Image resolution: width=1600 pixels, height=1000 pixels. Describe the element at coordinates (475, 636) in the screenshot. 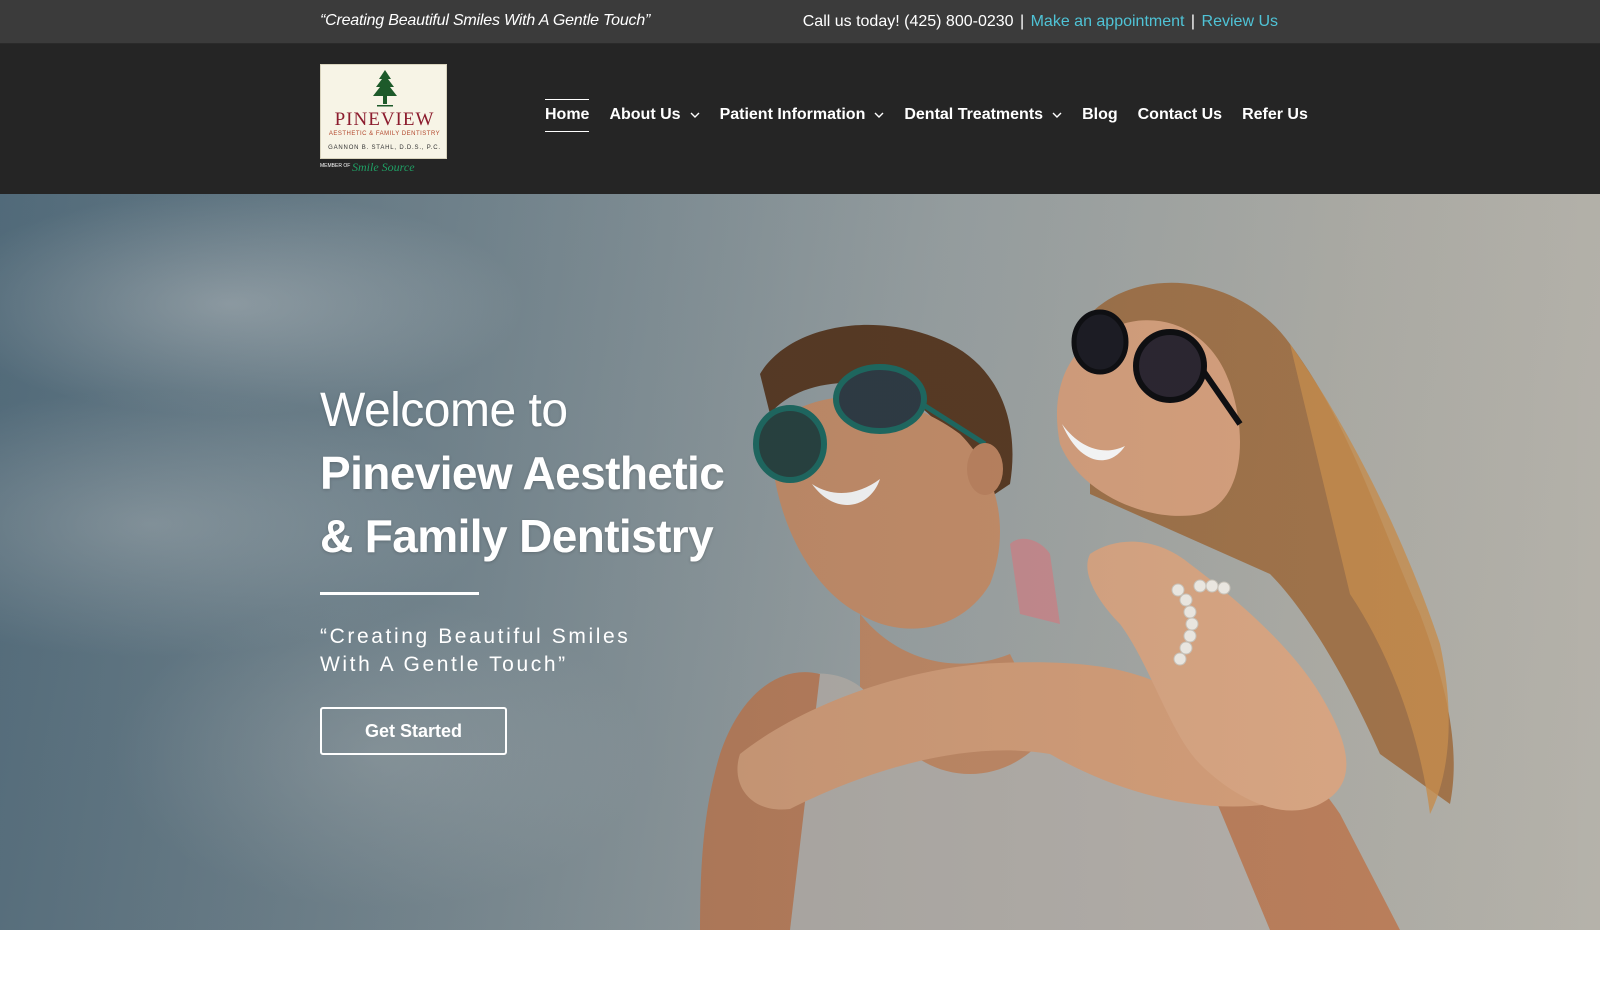

I see `hero-slogan-line: “Creating Beautiful Smiles` at that location.